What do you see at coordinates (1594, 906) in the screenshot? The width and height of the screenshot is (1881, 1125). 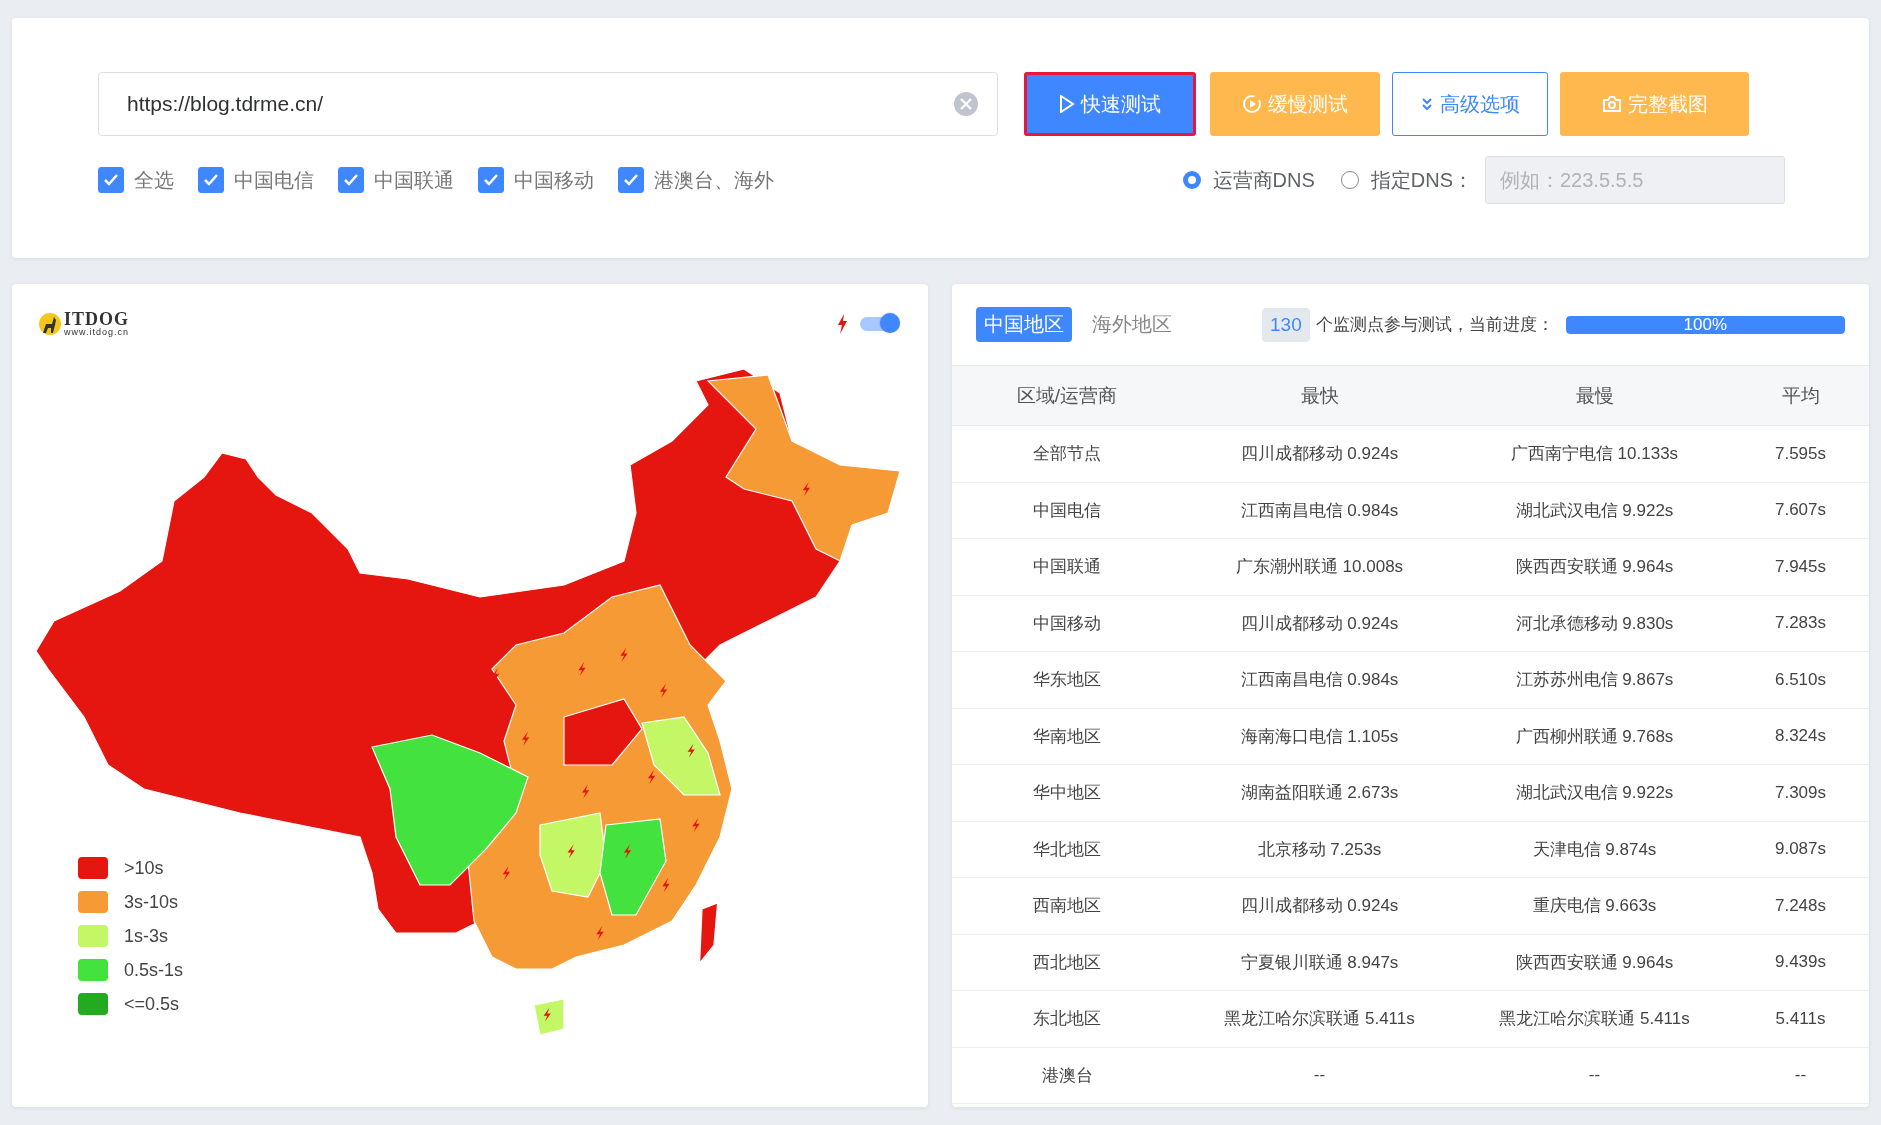 I see `table-cell: 重庆电信 9.663s` at bounding box center [1594, 906].